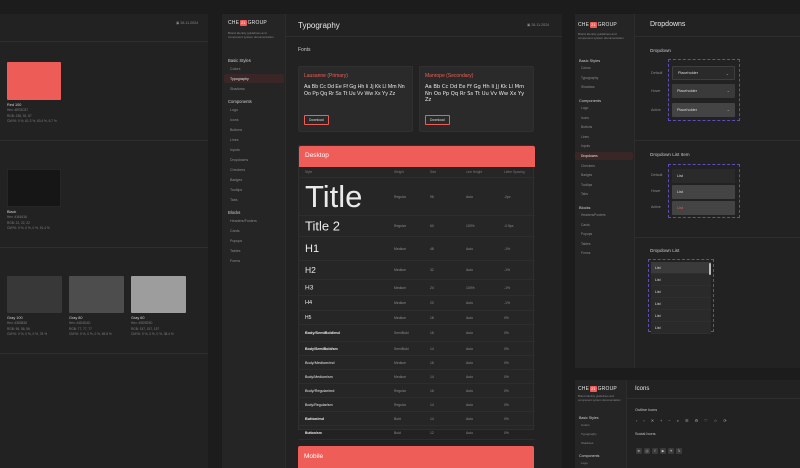  I want to click on style-lh: Auto, so click(469, 317).